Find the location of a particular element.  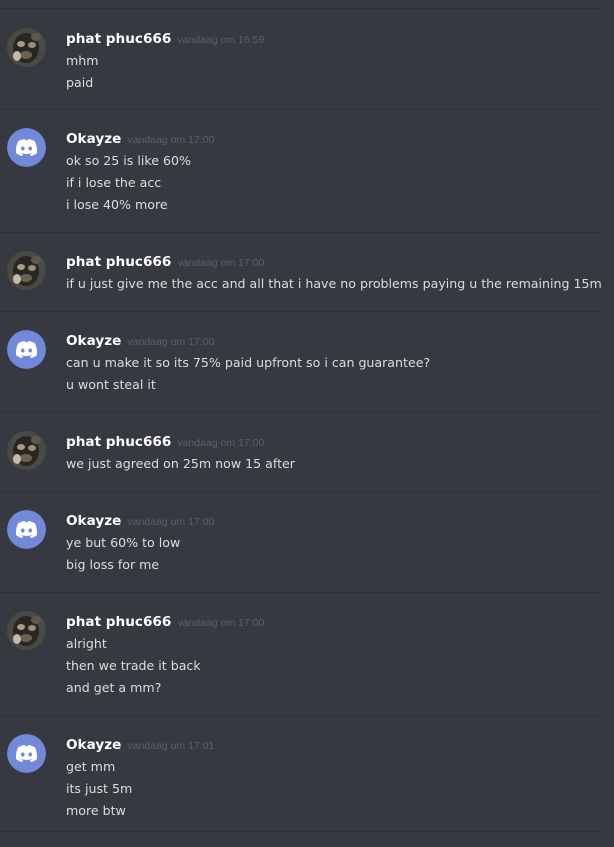

message-line: then we trade it back is located at coordinates (133, 665).